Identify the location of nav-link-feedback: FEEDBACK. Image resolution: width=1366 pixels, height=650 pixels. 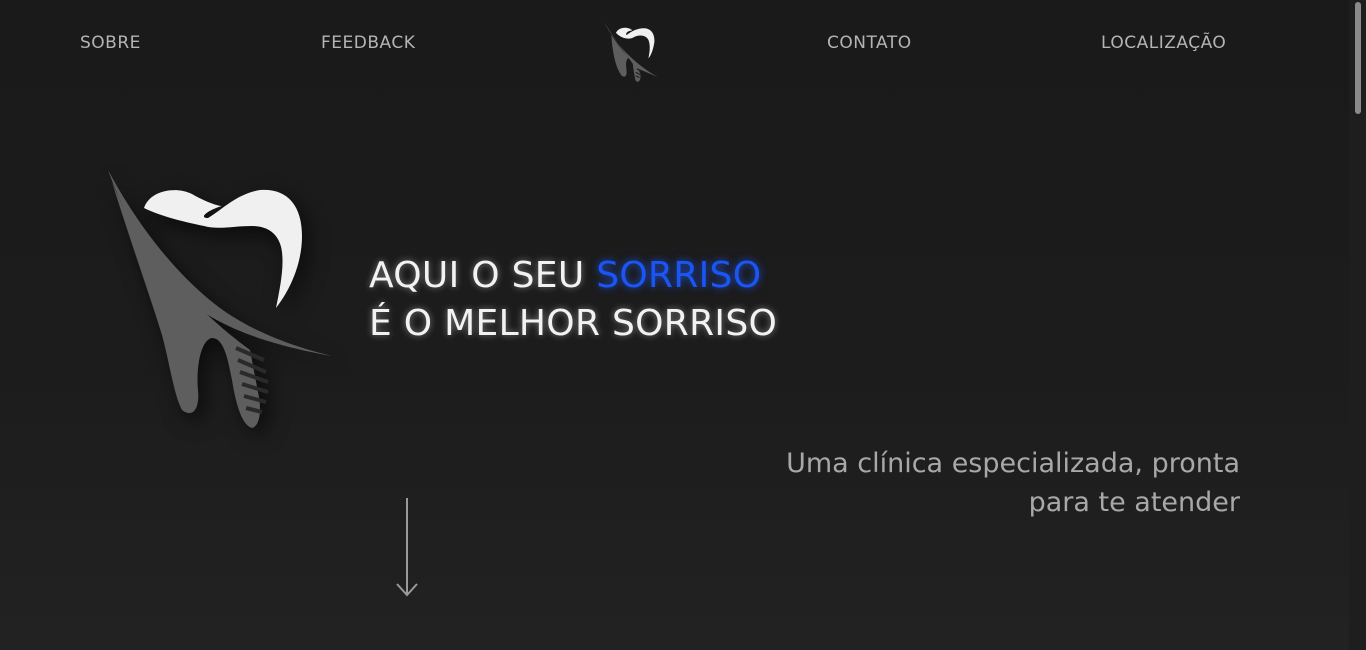
(368, 43).